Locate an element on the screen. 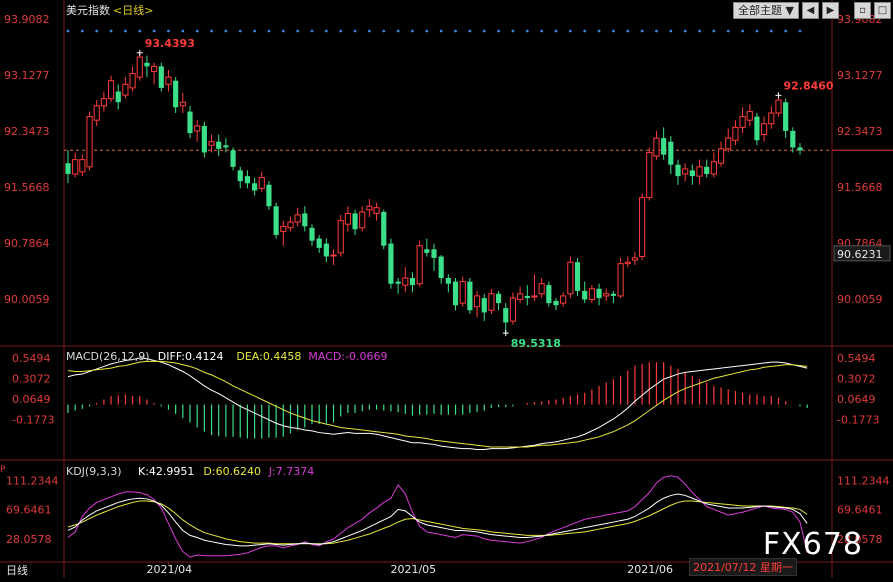  x-tick-label: 2021/04 is located at coordinates (169, 569).